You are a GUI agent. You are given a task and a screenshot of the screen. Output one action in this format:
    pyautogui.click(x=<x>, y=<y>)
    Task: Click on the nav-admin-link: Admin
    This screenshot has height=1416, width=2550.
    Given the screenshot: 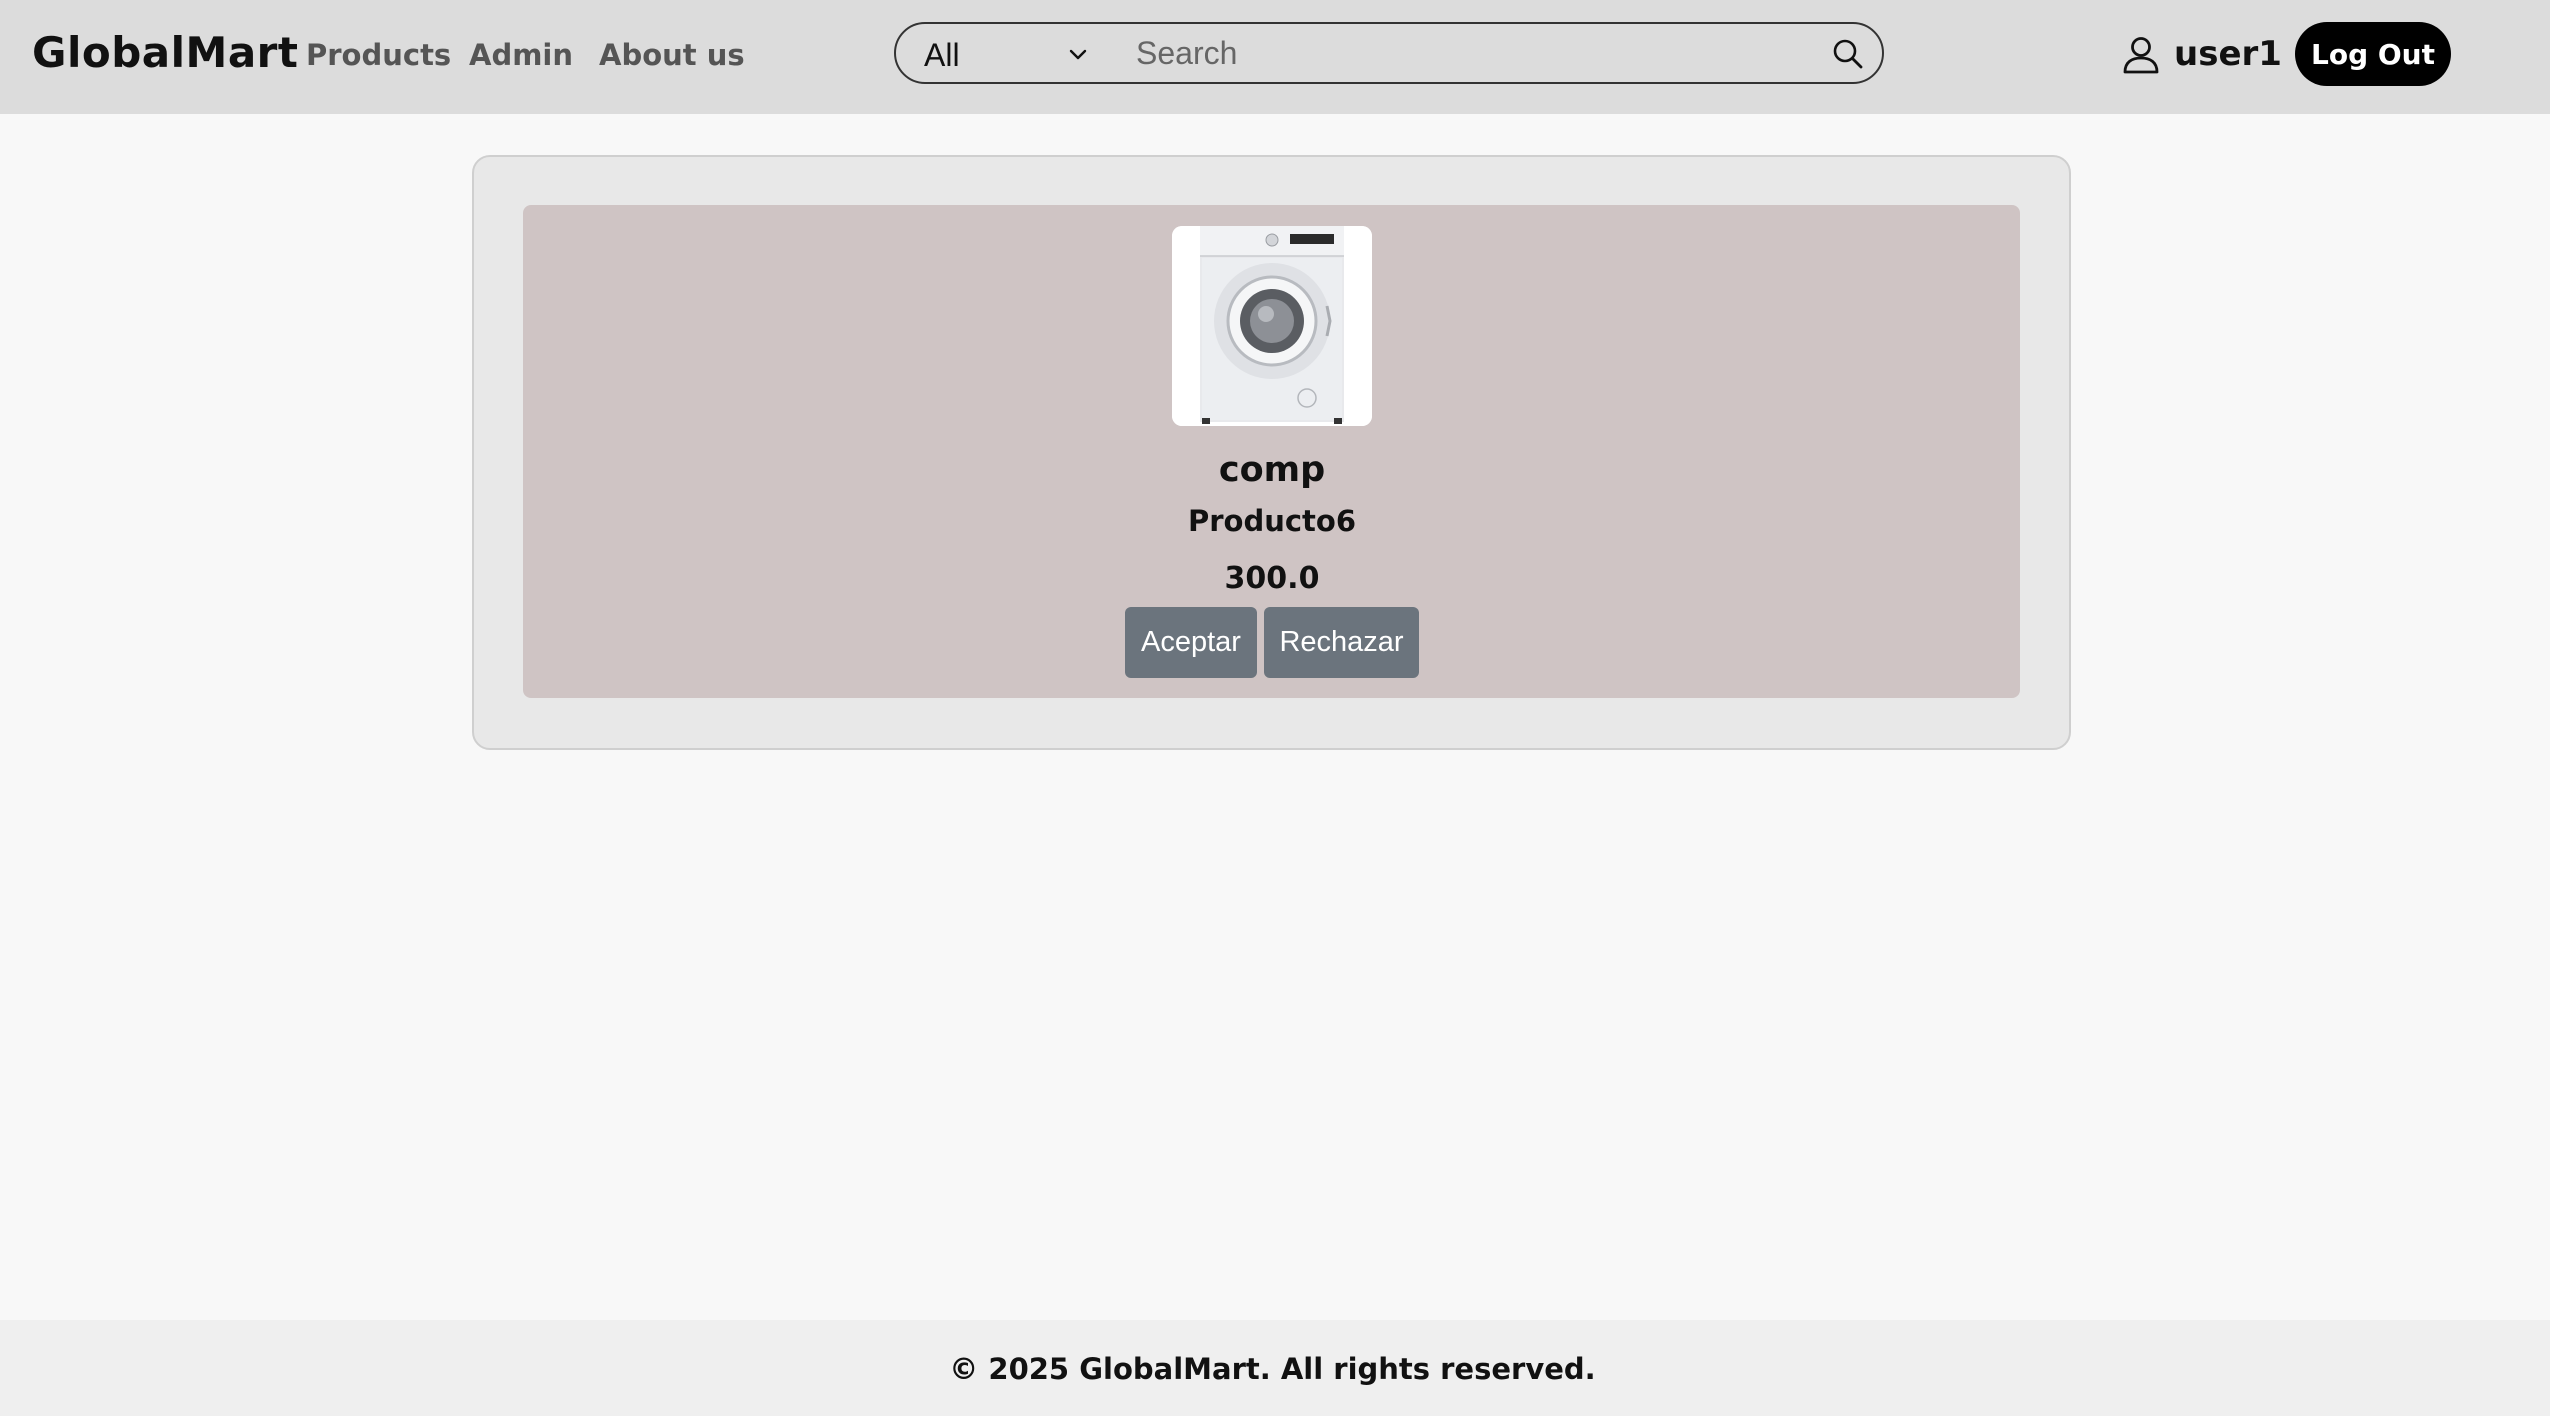 What is the action you would take?
    pyautogui.click(x=521, y=55)
    